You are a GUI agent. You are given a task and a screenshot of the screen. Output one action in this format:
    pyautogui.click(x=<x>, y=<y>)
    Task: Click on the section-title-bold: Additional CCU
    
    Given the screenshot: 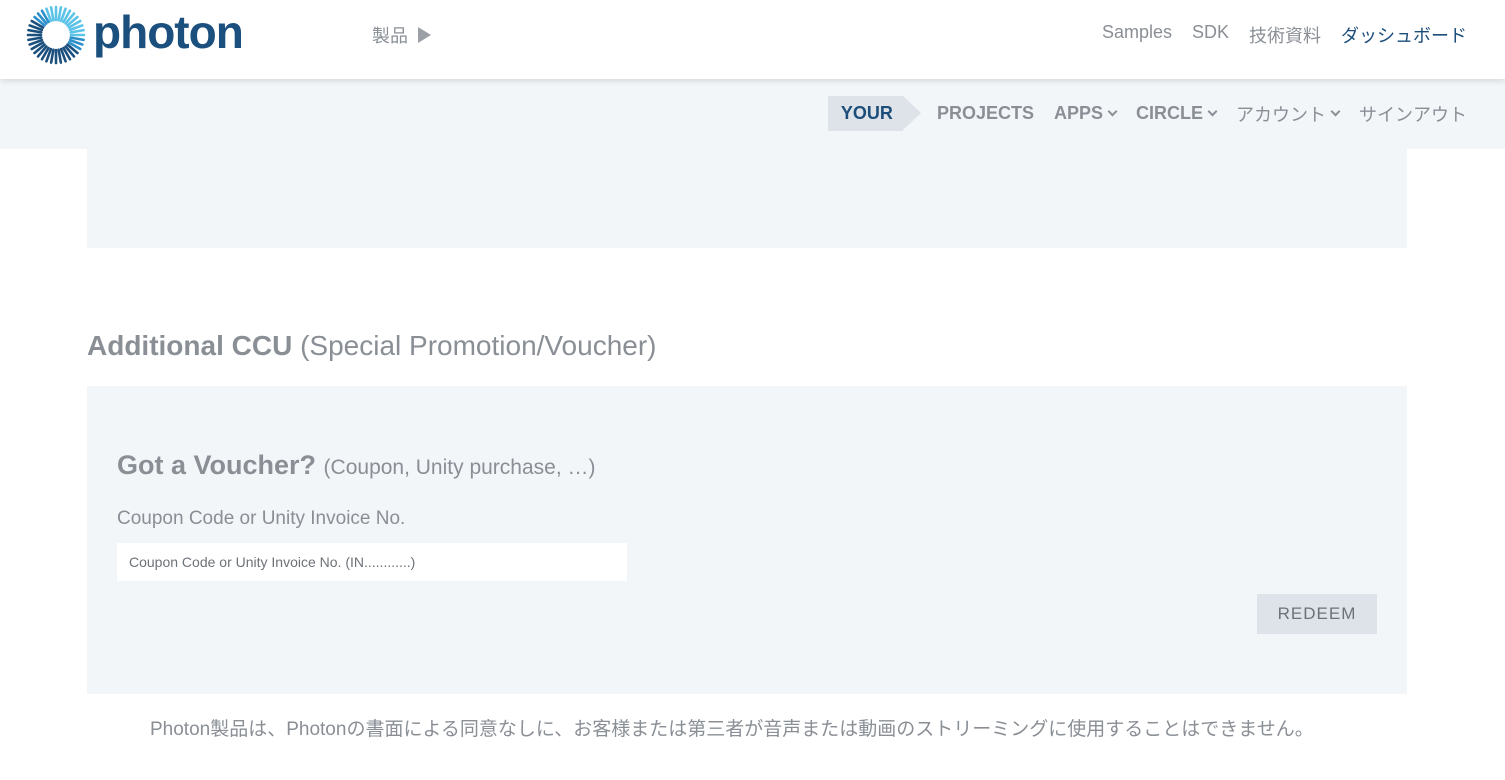 What is the action you would take?
    pyautogui.click(x=190, y=345)
    